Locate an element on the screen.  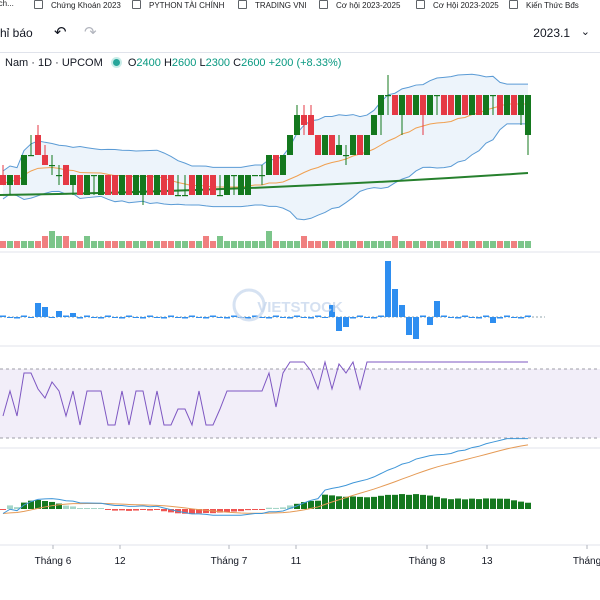
bookmark-item: Kiến Thức Bđs is located at coordinates (544, 7).